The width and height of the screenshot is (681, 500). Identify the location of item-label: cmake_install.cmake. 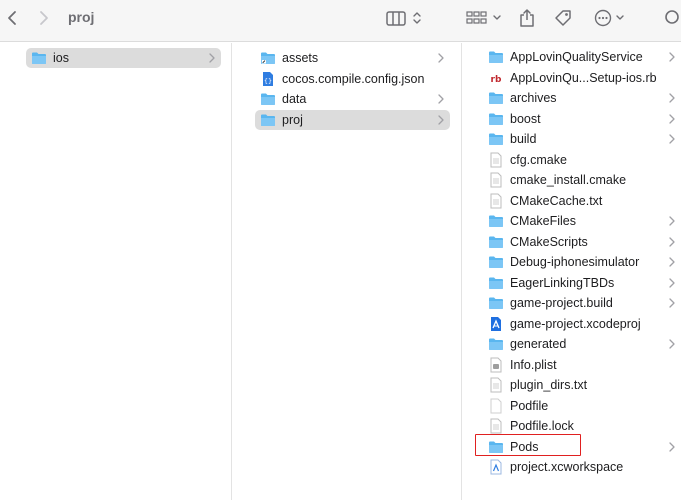
(568, 180).